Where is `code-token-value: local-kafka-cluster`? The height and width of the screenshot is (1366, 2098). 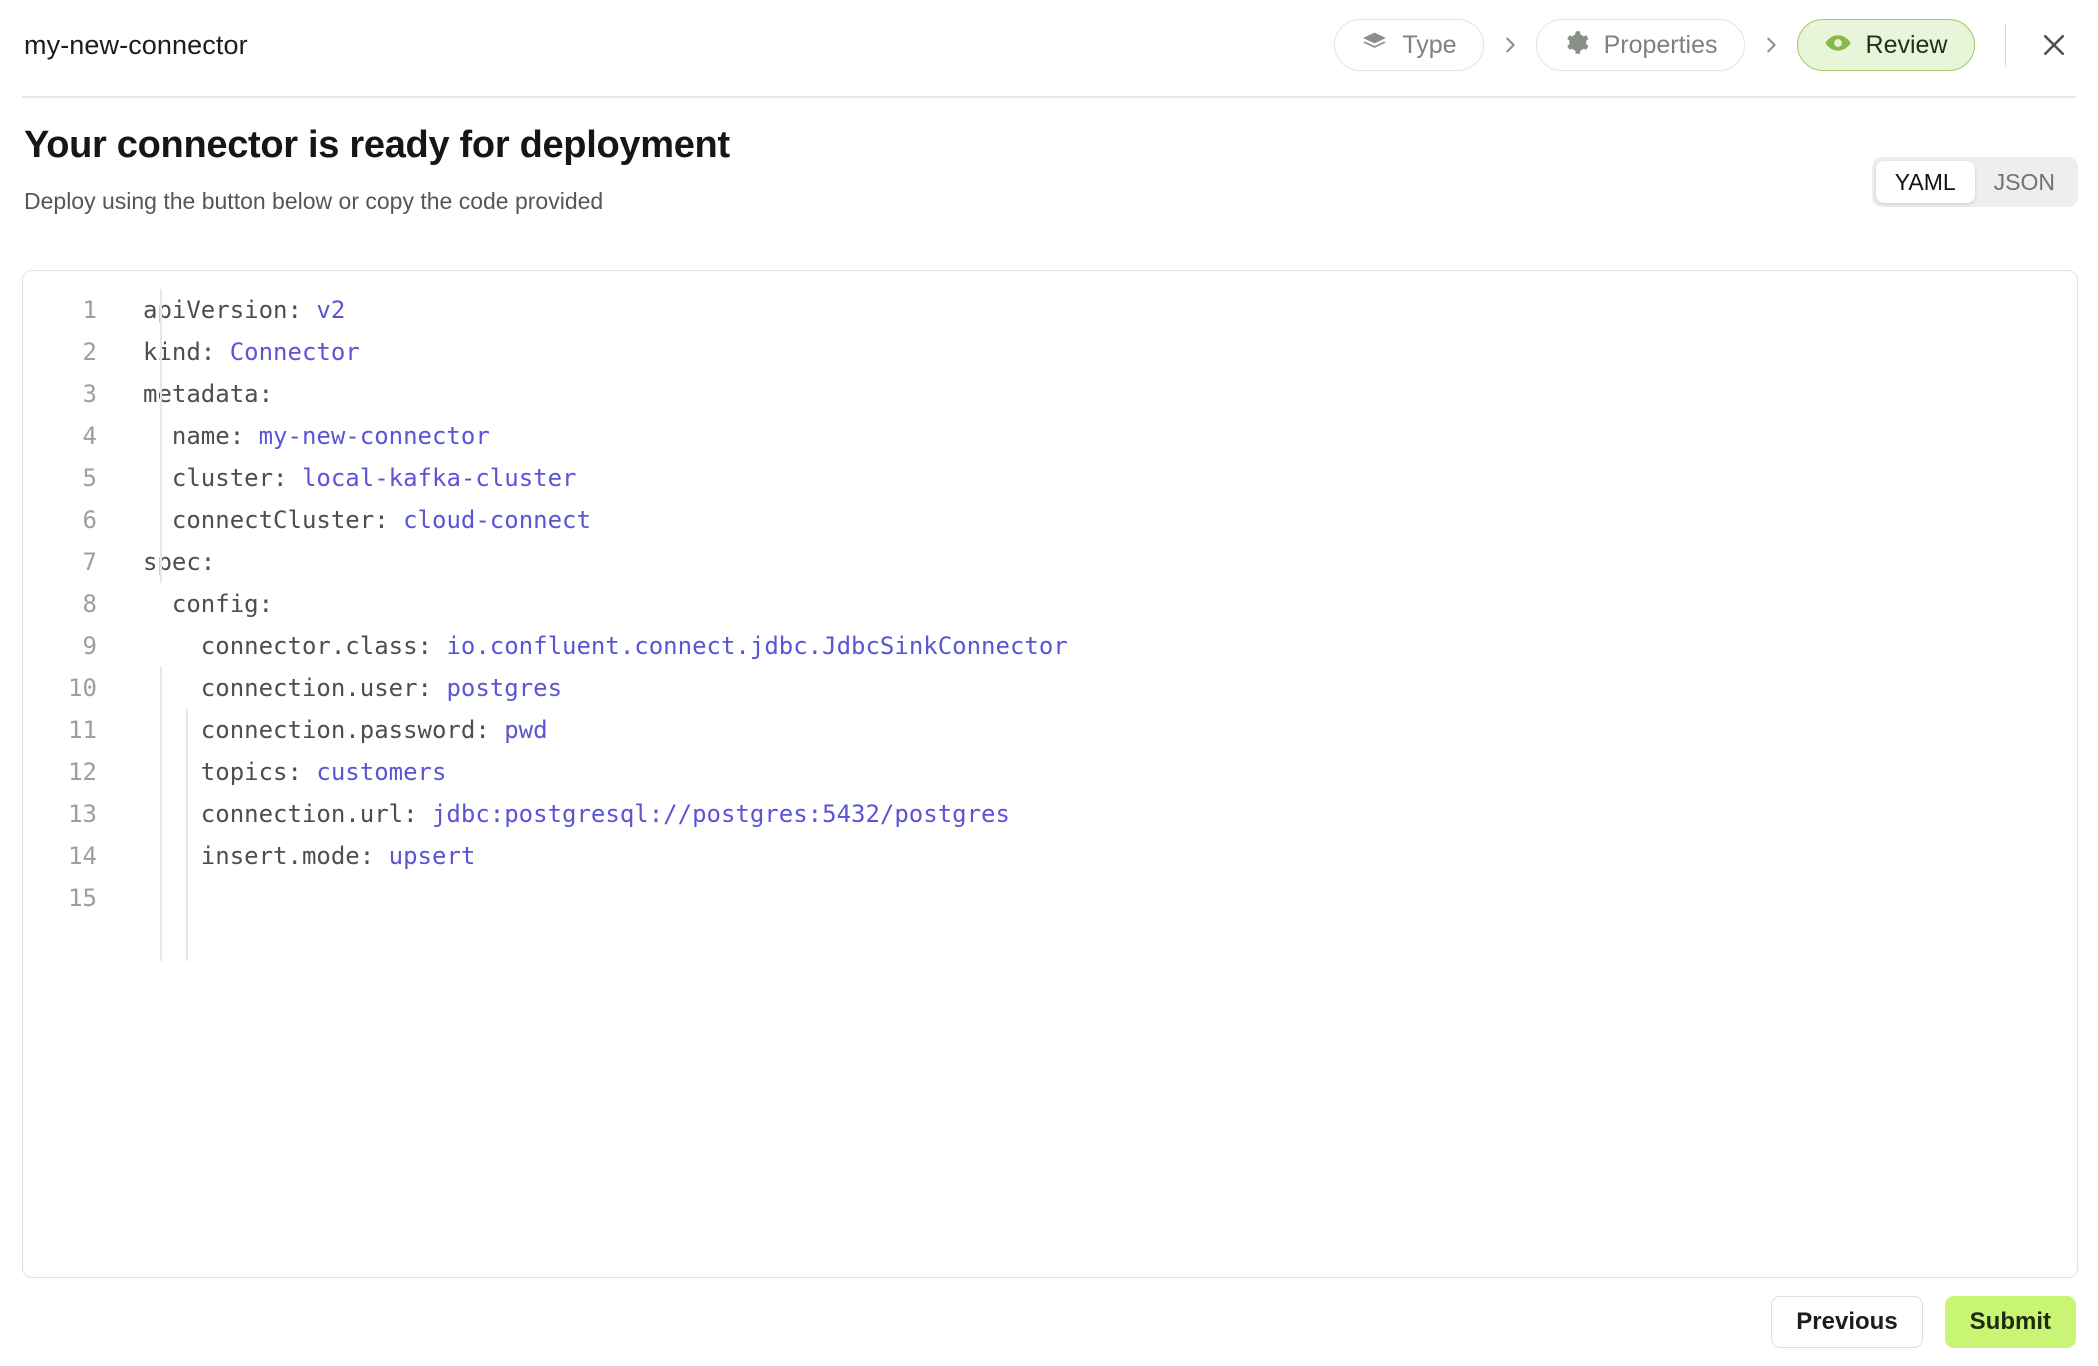 code-token-value: local-kafka-cluster is located at coordinates (439, 478).